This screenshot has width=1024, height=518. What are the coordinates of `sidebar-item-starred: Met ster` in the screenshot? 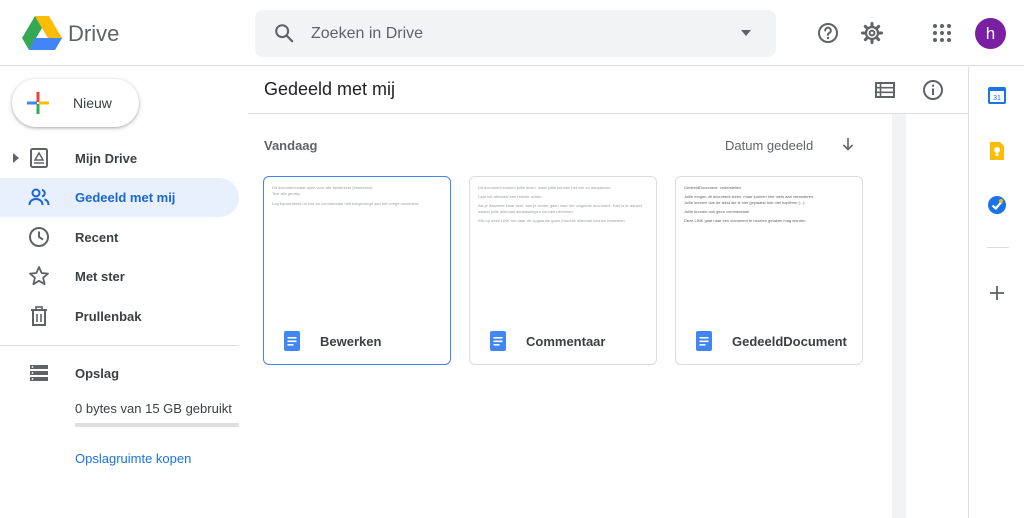 It's located at (119, 276).